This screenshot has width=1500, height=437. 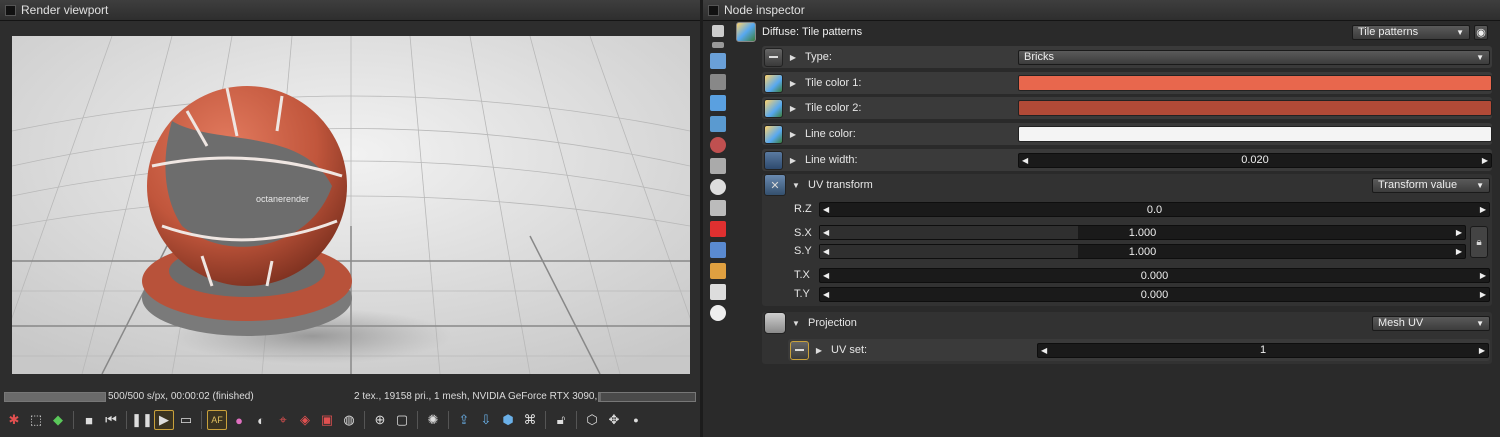 What do you see at coordinates (775, 323) in the screenshot?
I see `projection-pin-icon` at bounding box center [775, 323].